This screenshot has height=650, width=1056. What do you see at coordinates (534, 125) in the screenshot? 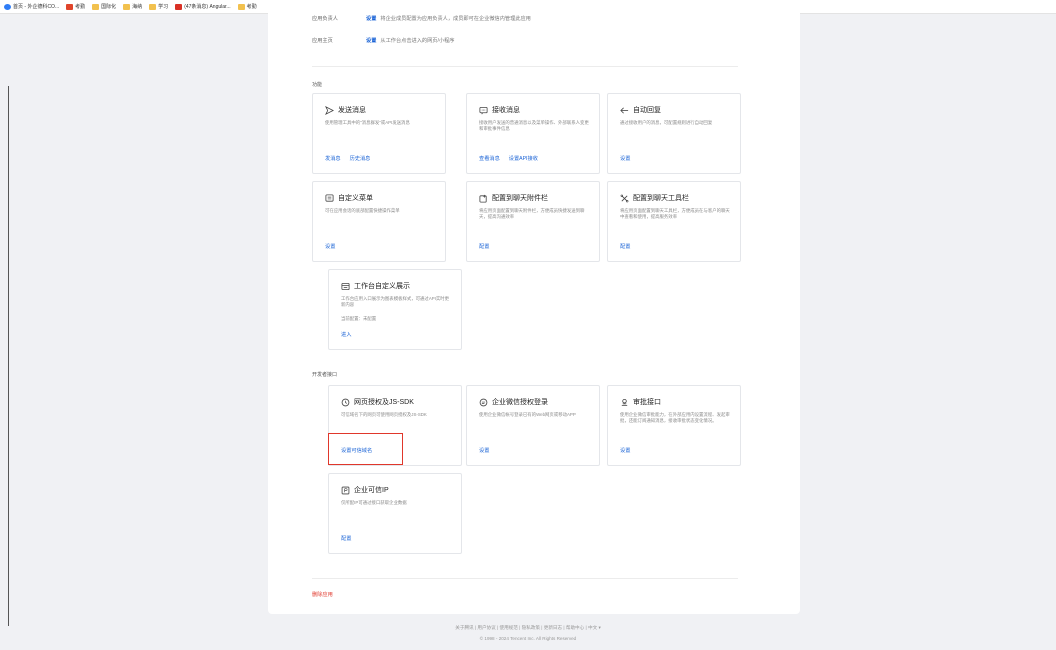
I see `tile-desc: 接收用户发送的普通消息以及菜单操作、外部联系人变更和审批事件信息` at bounding box center [534, 125].